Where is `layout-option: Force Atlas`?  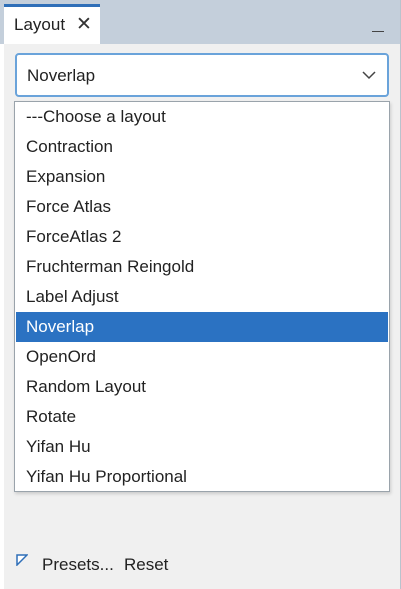 layout-option: Force Atlas is located at coordinates (202, 207).